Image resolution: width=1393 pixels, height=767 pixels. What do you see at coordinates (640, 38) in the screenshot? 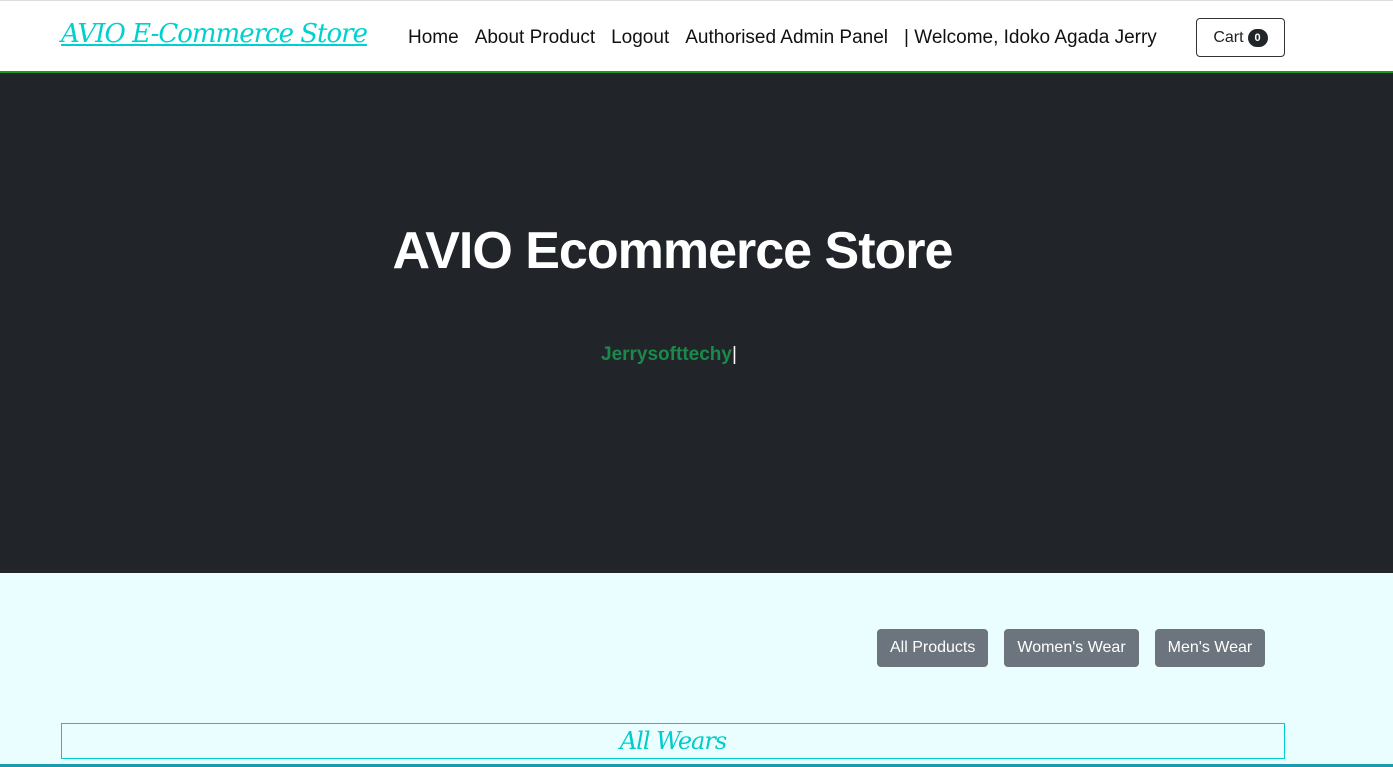
I see `nav-logout: Logout` at bounding box center [640, 38].